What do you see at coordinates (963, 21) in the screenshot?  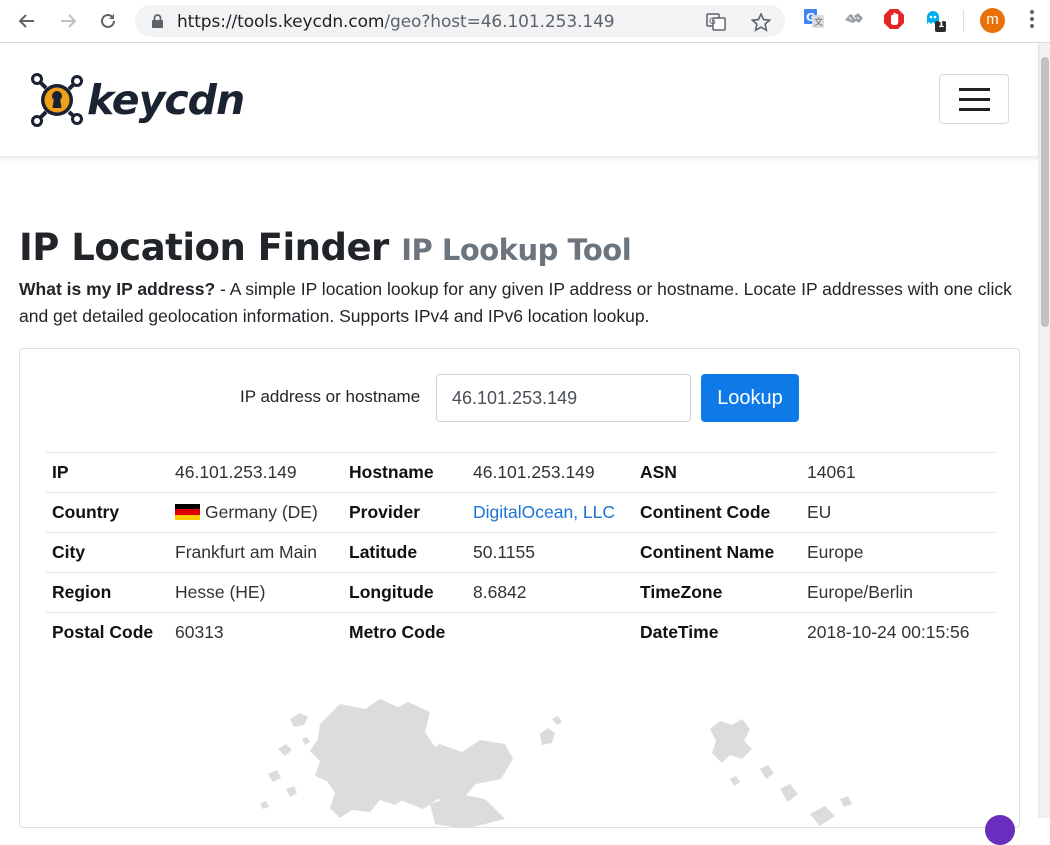 I see `toolbar-divider` at bounding box center [963, 21].